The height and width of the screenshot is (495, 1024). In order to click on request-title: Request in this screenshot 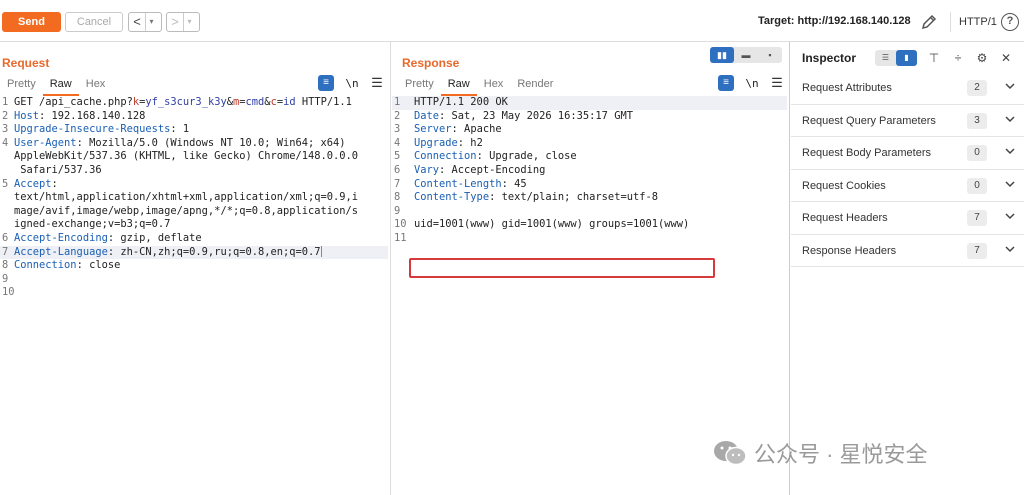, I will do `click(26, 63)`.